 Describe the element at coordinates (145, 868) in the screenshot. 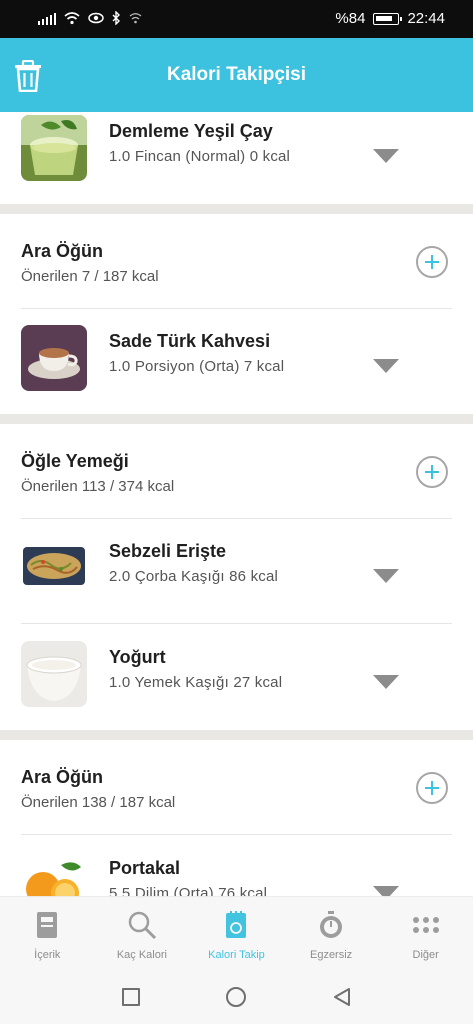

I see `food-name: Portakal` at that location.